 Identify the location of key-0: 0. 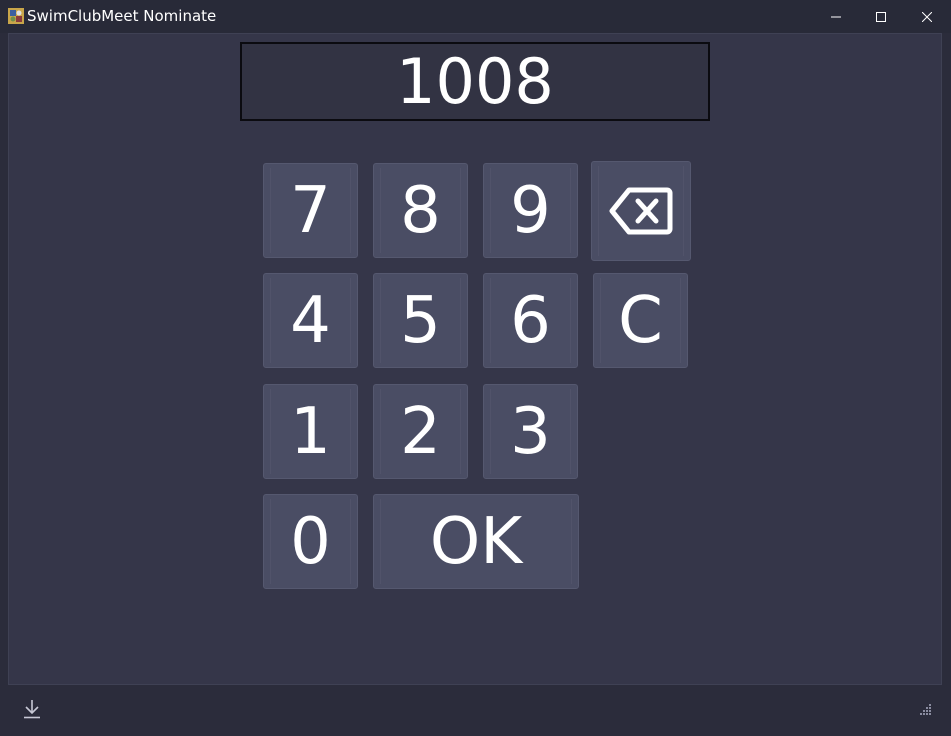
(310, 541).